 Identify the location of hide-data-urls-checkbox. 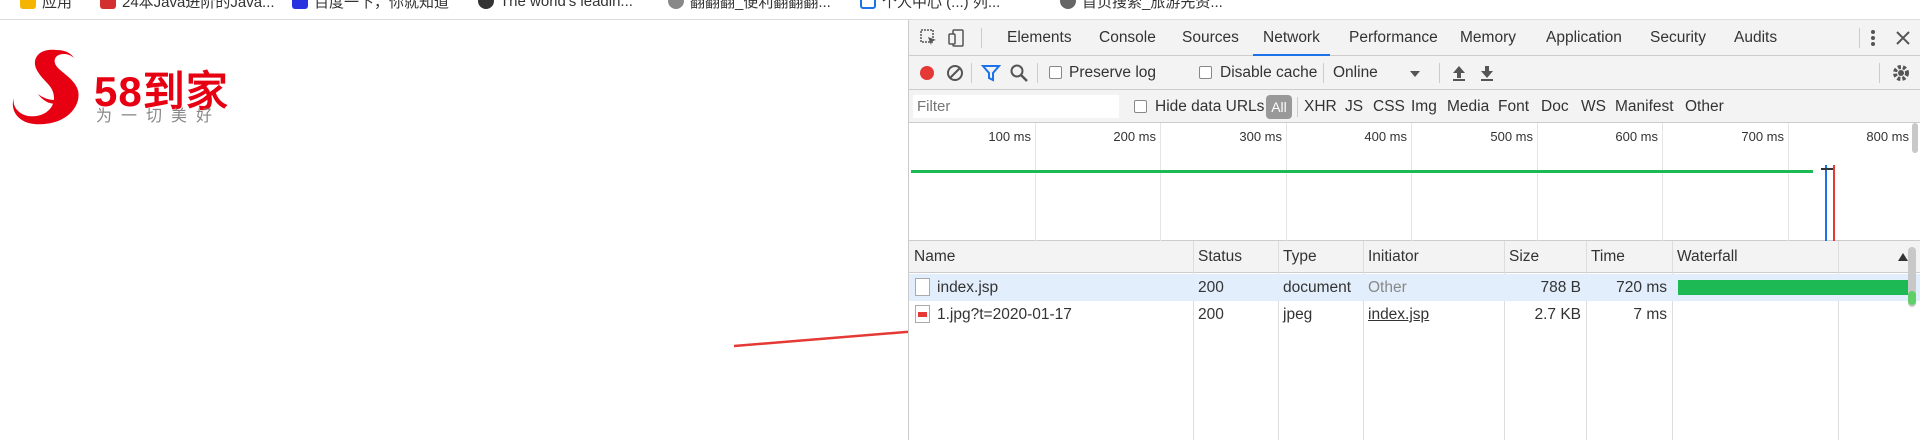
(1140, 106).